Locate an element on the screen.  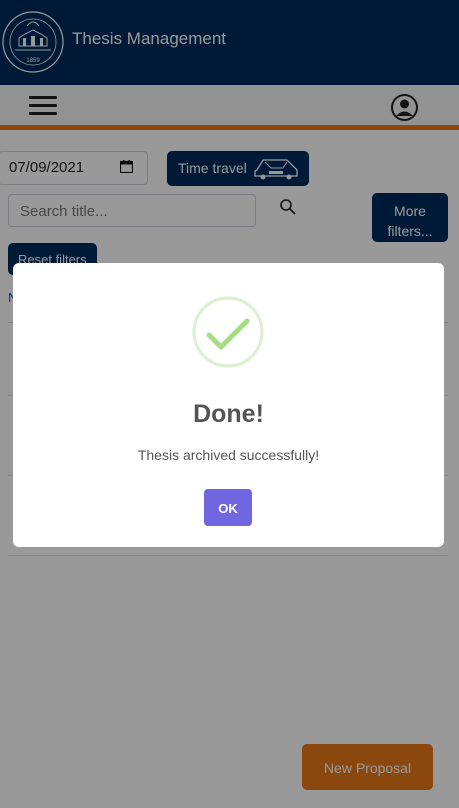
dialog-message: Thesis archived successfully! is located at coordinates (228, 455).